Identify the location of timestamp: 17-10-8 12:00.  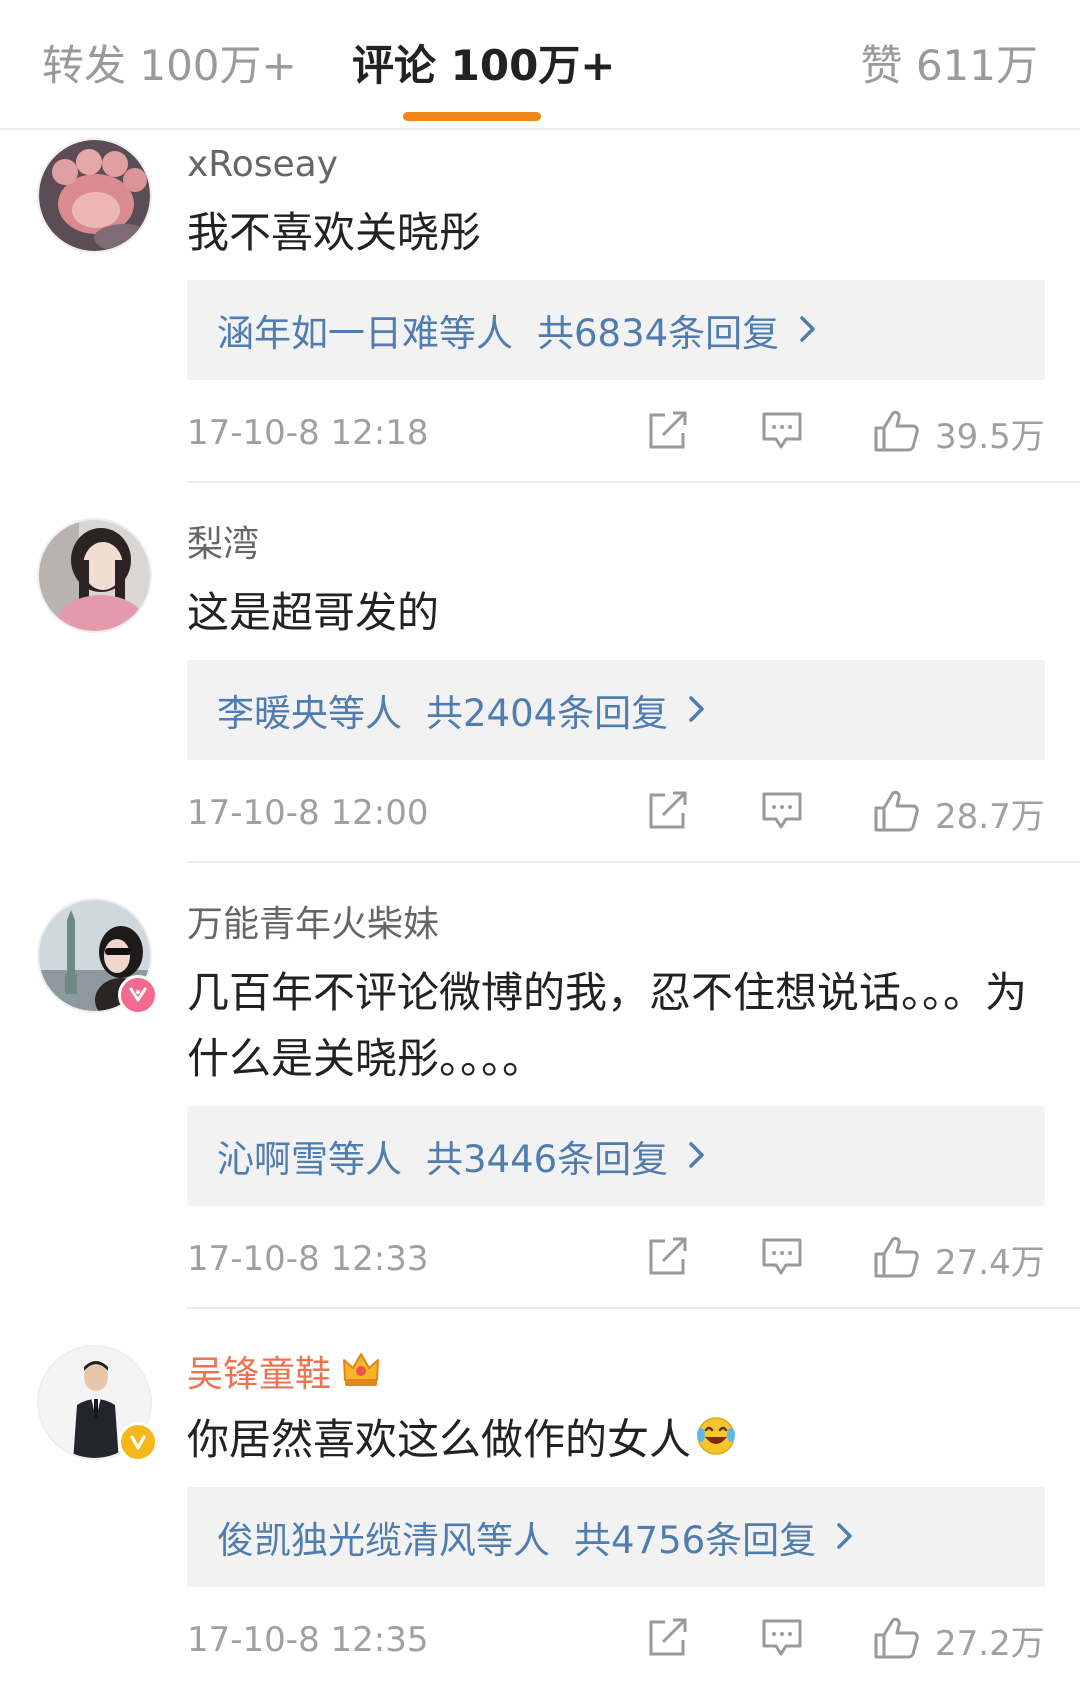
(308, 813).